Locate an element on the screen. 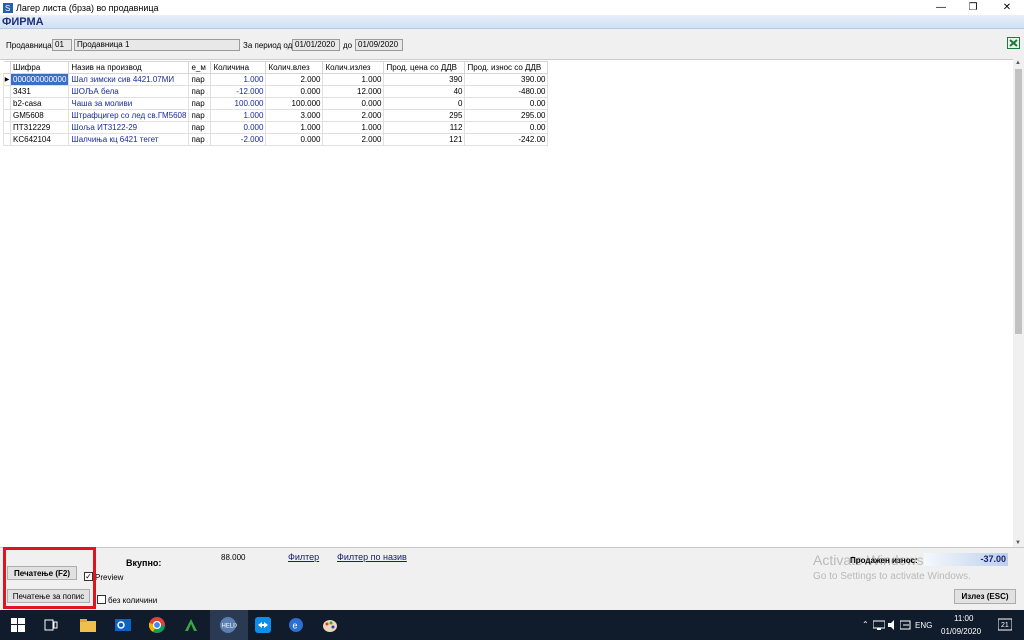 The width and height of the screenshot is (1024, 640). cell-code: GM5608 is located at coordinates (39, 115).